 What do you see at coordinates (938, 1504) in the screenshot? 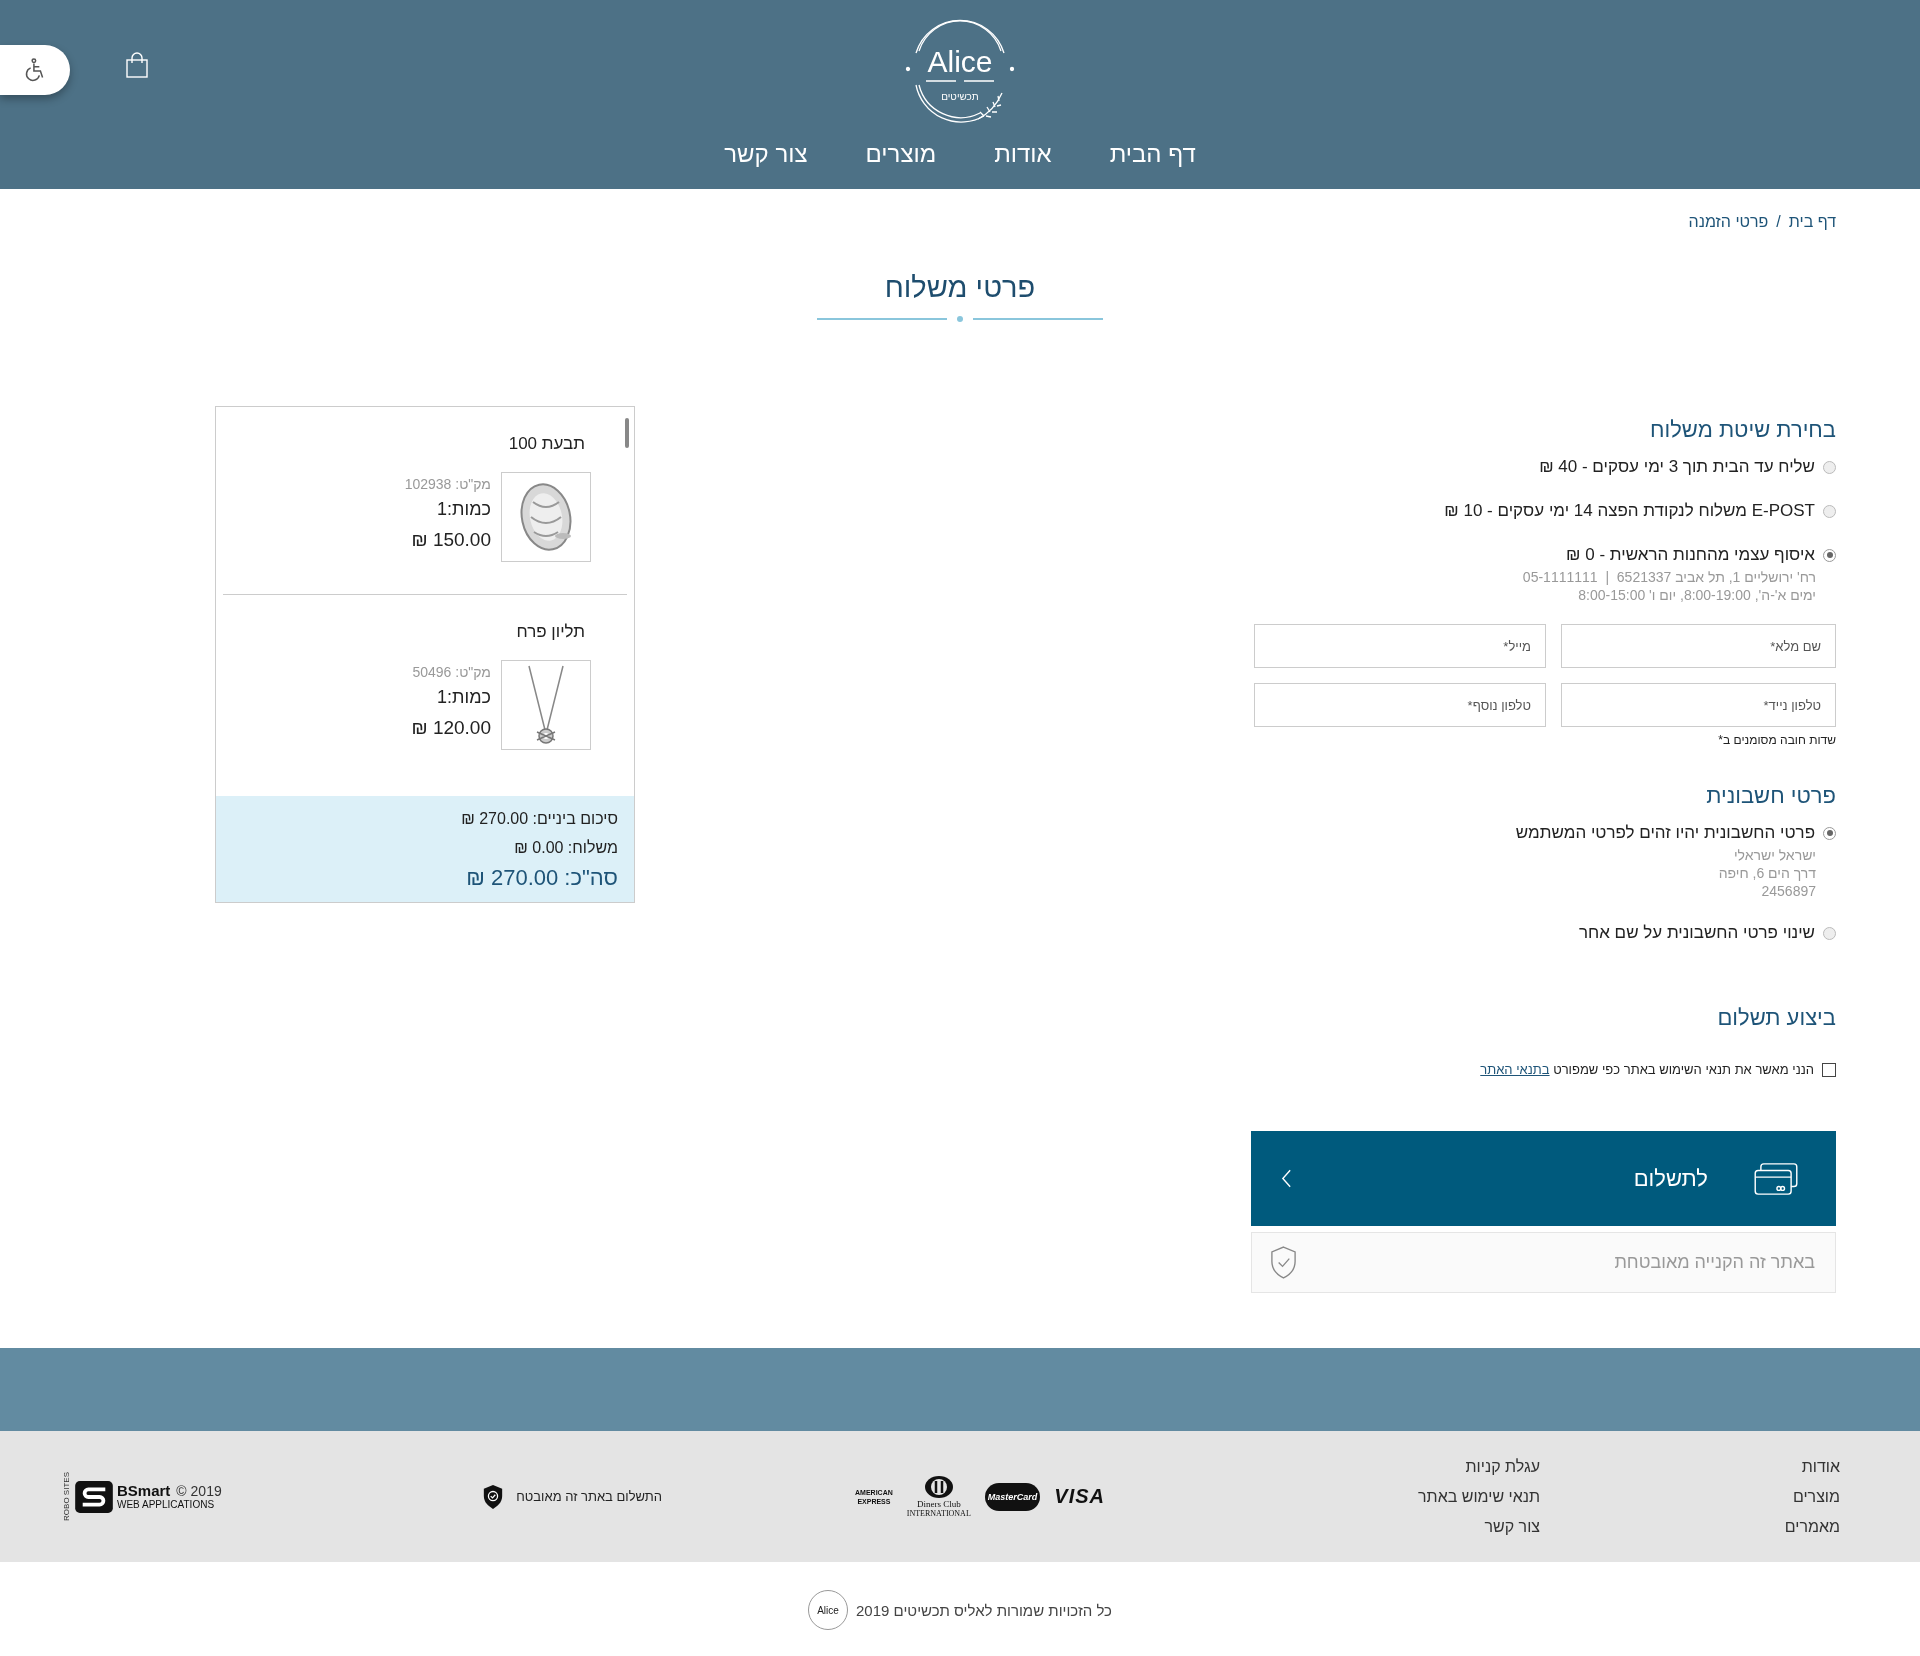
I see `card-logo-text: Diners Club` at bounding box center [938, 1504].